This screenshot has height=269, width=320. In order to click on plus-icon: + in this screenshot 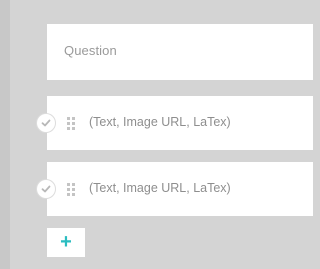, I will do `click(66, 241)`.